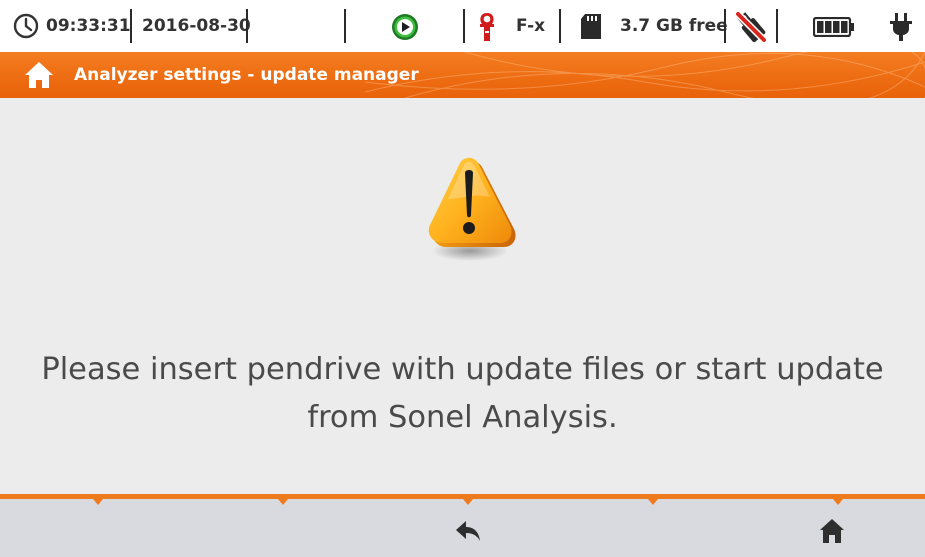  I want to click on play-status-icon, so click(405, 27).